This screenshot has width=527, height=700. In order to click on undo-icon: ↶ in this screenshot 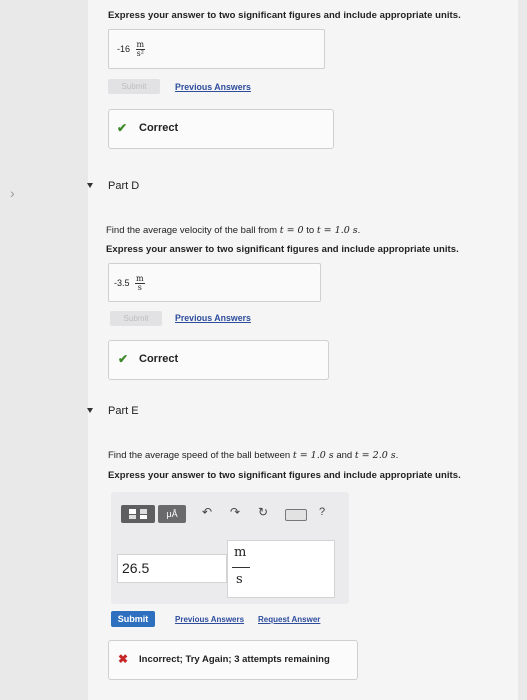, I will do `click(207, 512)`.